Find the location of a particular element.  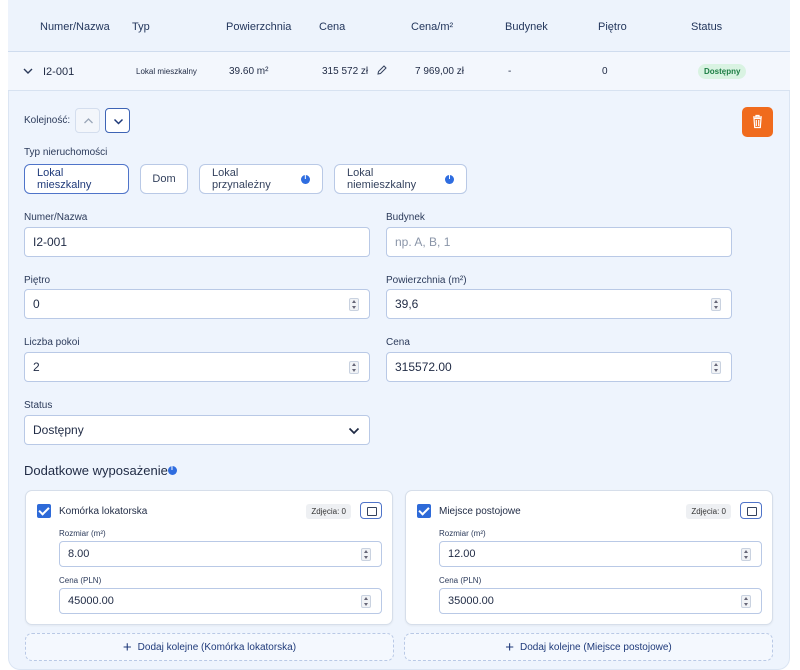

row-pietro: 0 is located at coordinates (605, 71).